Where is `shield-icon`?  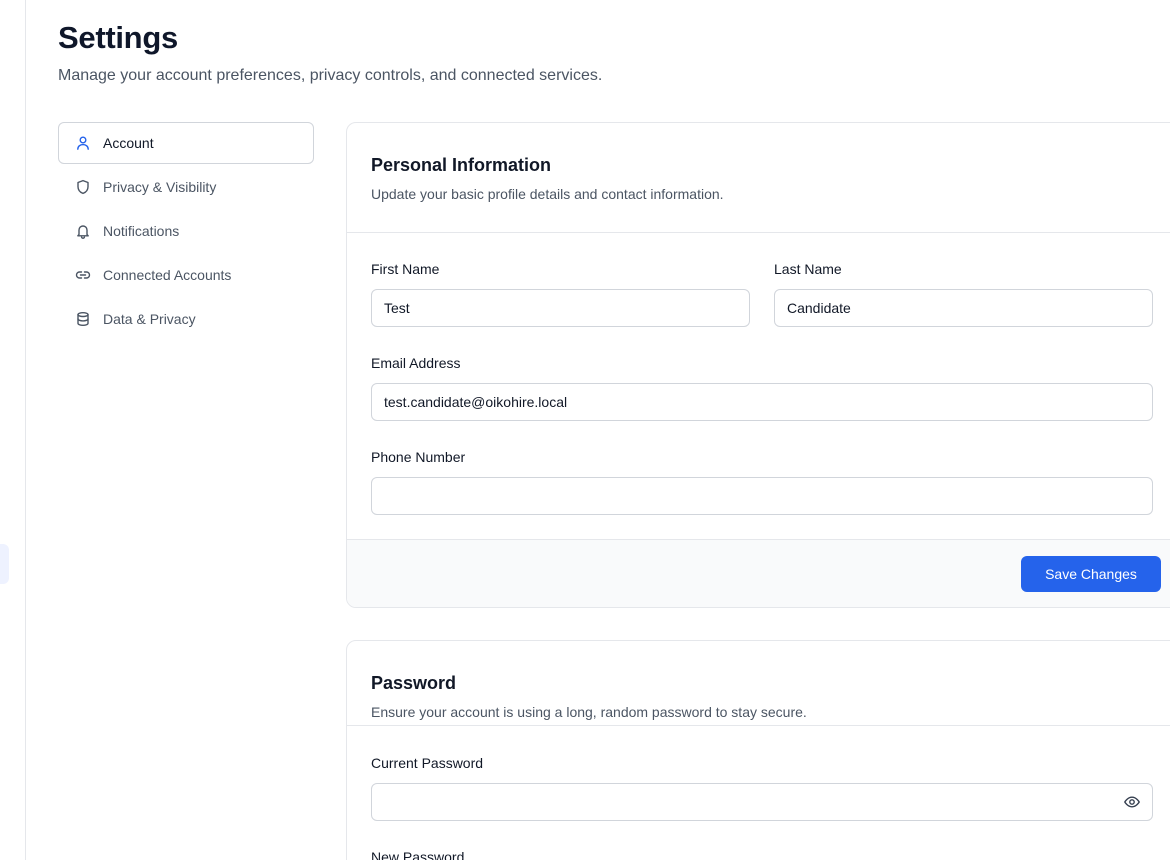 shield-icon is located at coordinates (83, 187).